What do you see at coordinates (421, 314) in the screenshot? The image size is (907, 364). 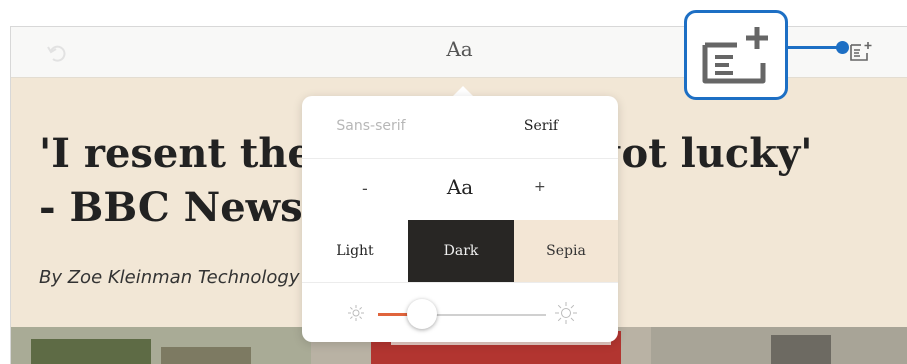 I see `brightness-slider-thumb` at bounding box center [421, 314].